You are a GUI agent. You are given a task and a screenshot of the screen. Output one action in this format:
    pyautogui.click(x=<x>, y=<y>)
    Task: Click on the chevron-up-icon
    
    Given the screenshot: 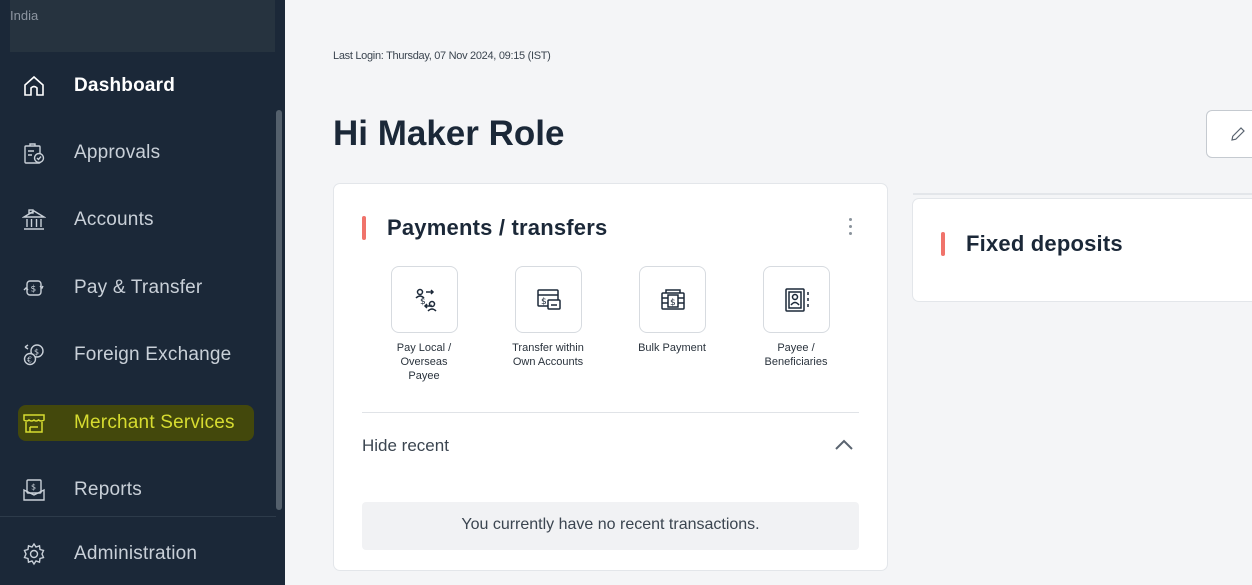 What is the action you would take?
    pyautogui.click(x=844, y=445)
    